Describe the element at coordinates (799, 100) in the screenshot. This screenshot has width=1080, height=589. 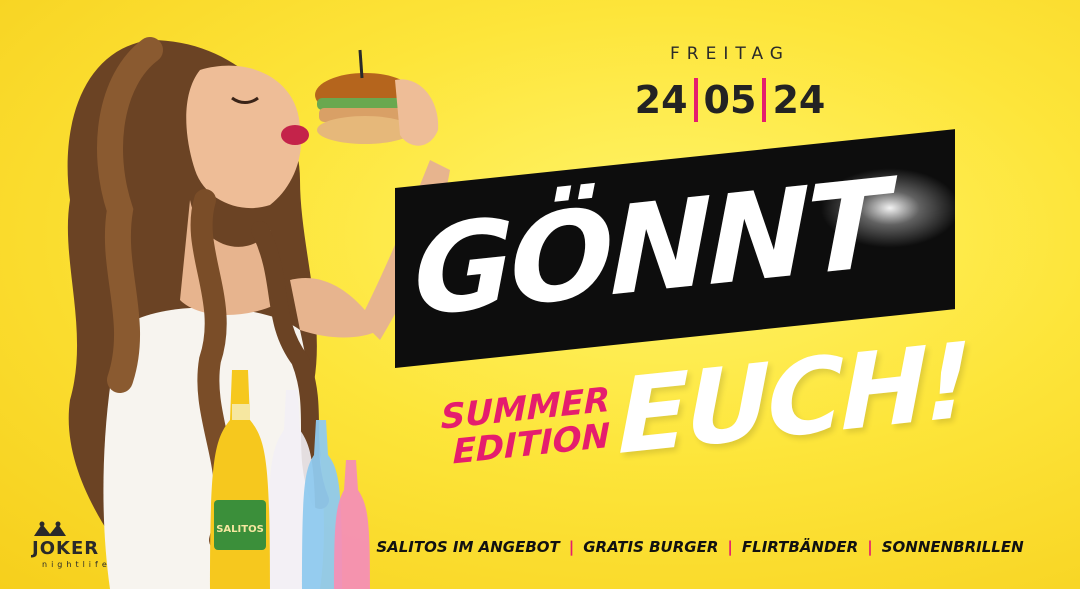
I see `date-year: 24` at that location.